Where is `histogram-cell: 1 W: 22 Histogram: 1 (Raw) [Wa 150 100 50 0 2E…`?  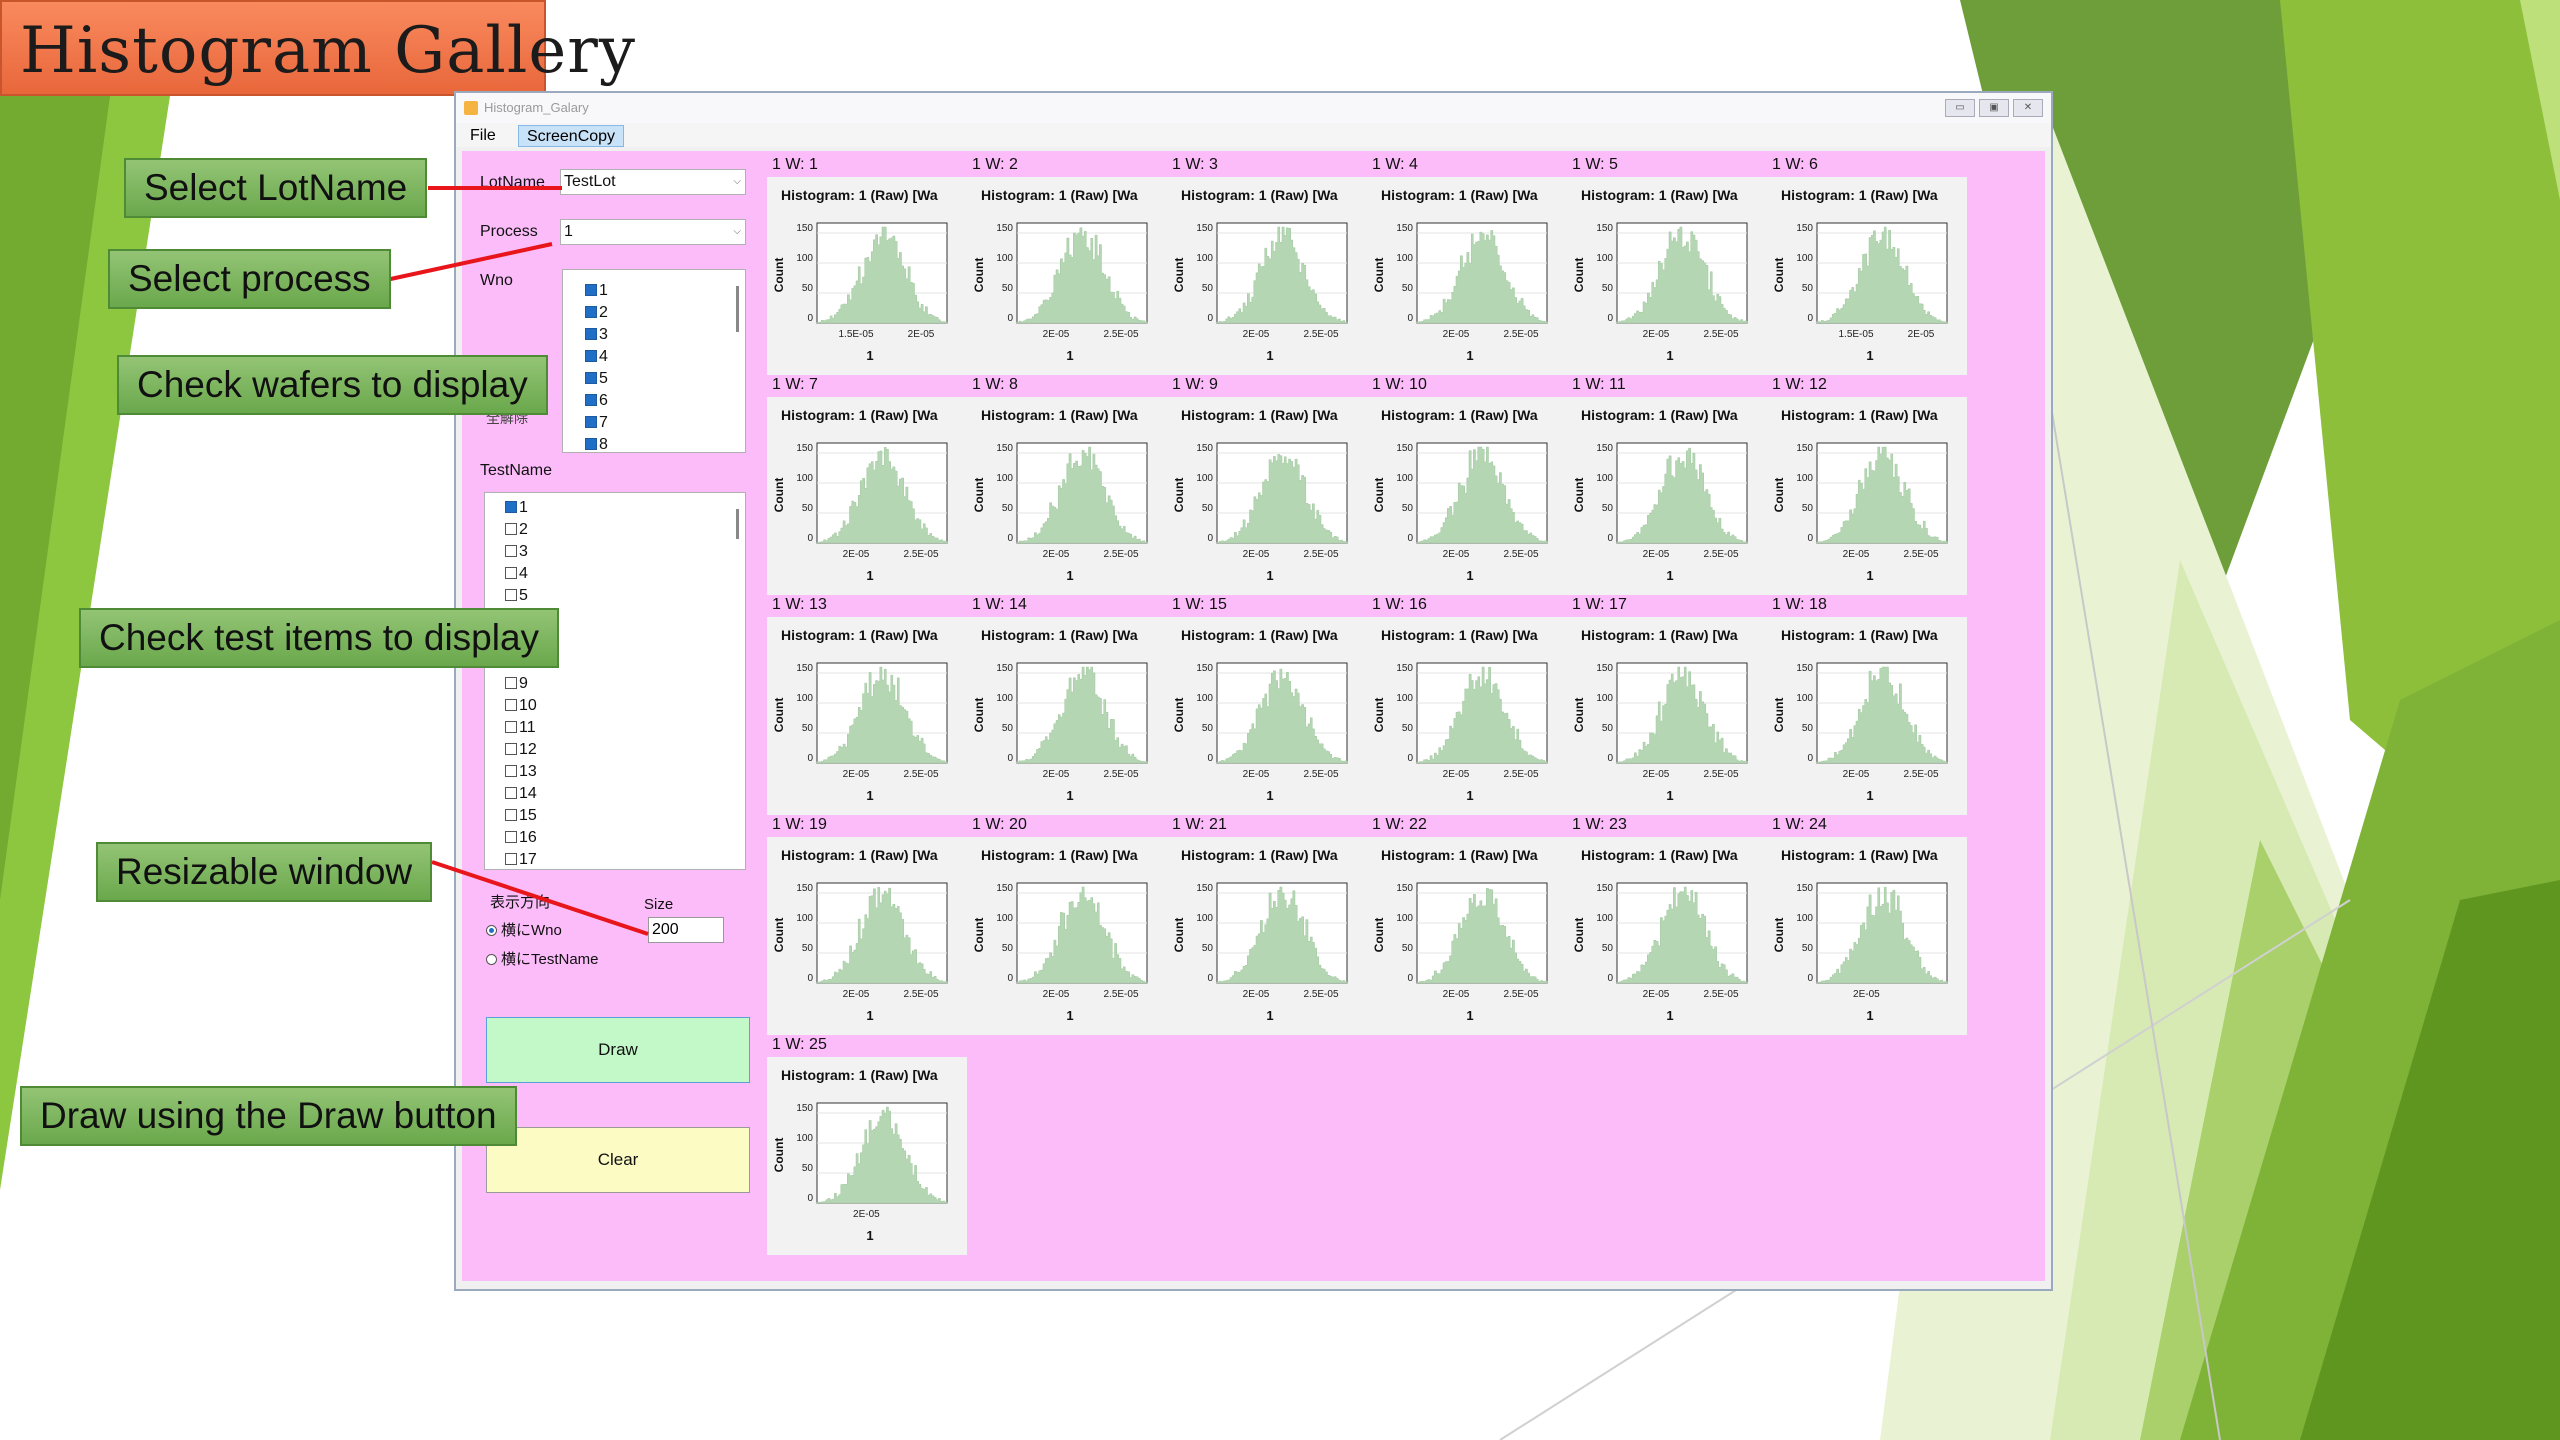 histogram-cell: 1 W: 22 Histogram: 1 (Raw) [Wa 150 100 50 0 2E… is located at coordinates (1467, 925).